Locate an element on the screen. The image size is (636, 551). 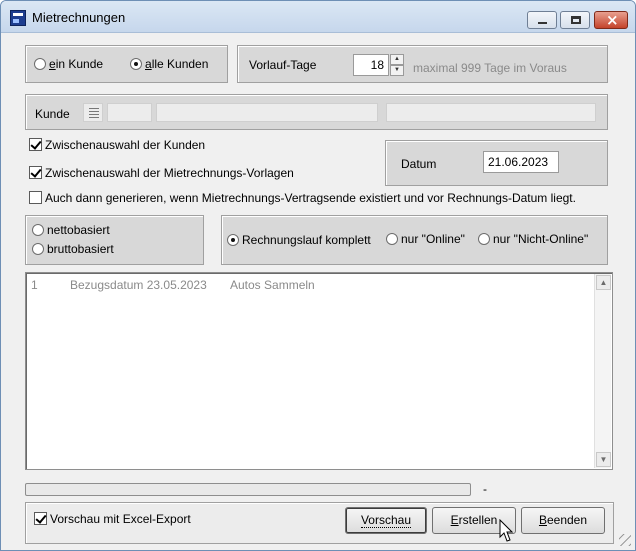
list-scrollbar: ▲ ▼ is located at coordinates (602, 371).